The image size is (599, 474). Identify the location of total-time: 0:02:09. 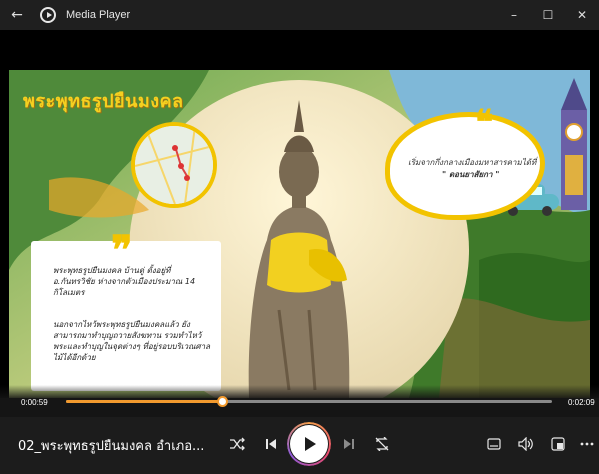
(581, 402).